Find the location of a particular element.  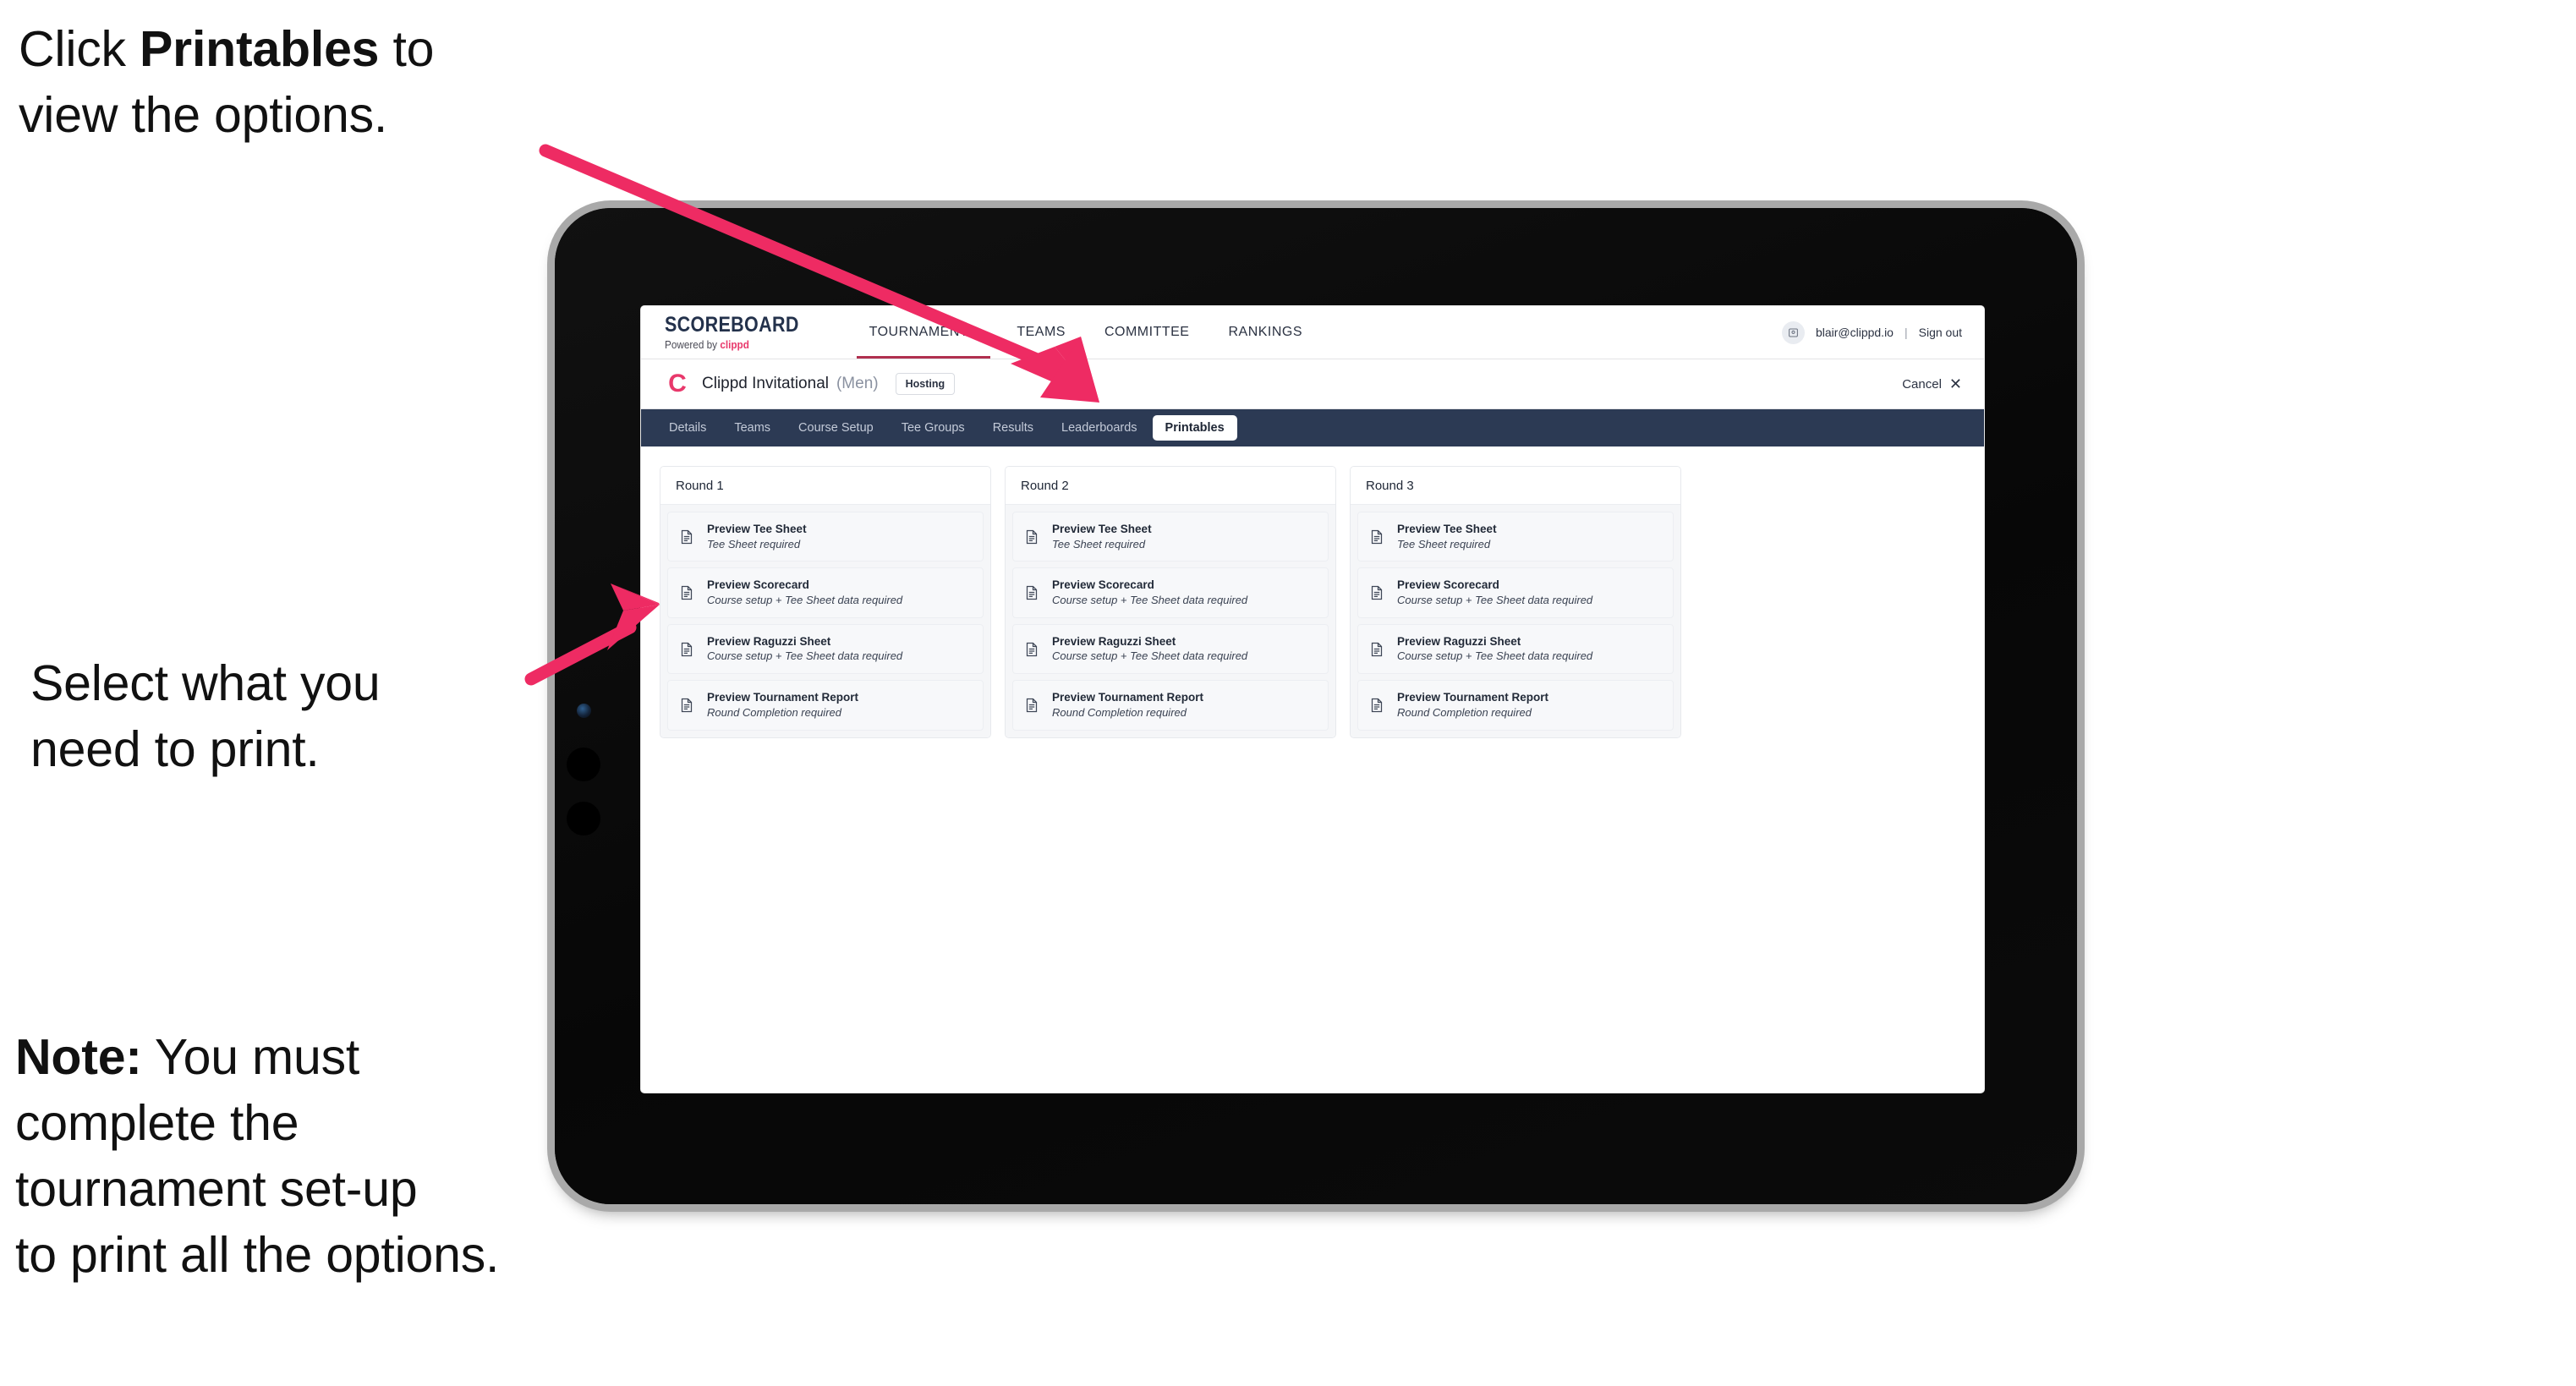

annotation-click-bold: Printables is located at coordinates (260, 49).